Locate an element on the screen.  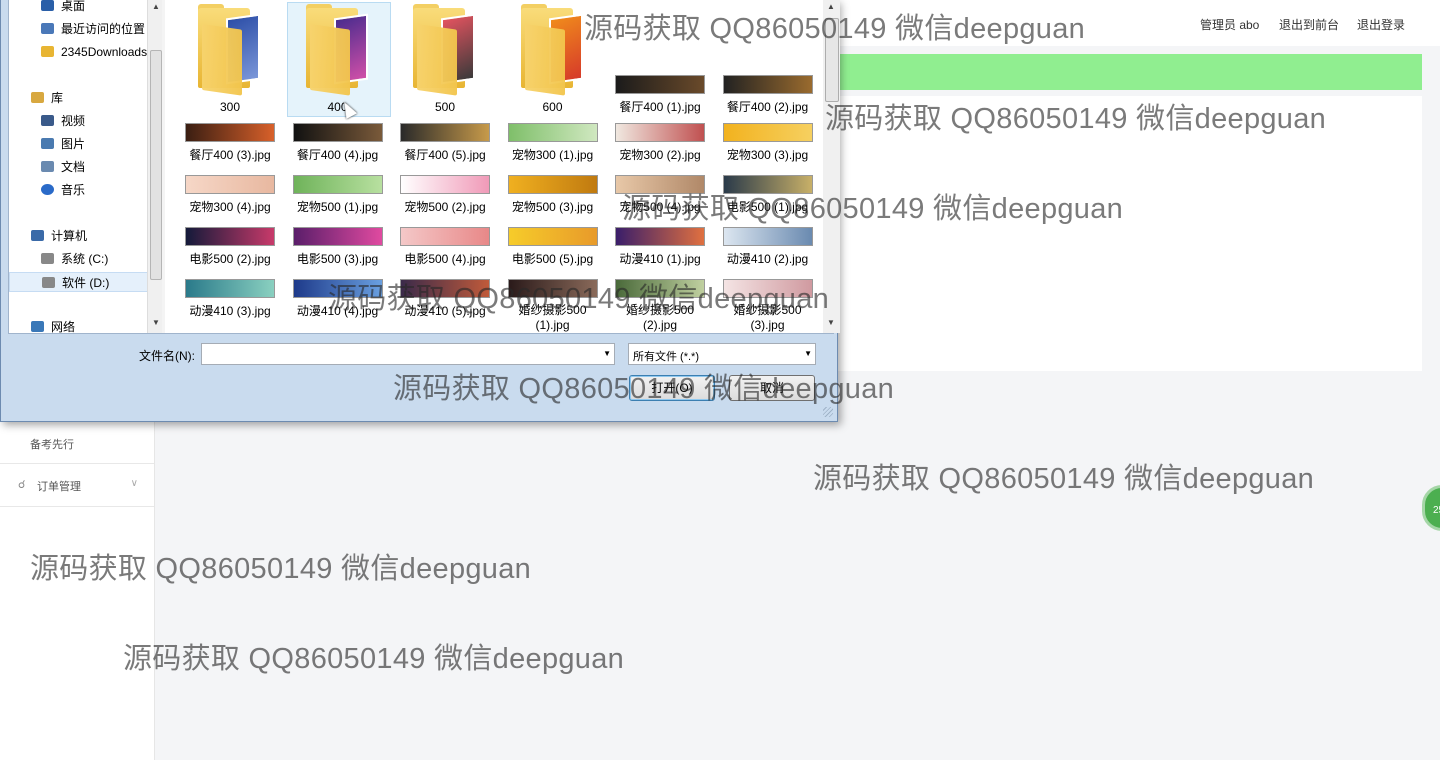
file-name-label: 宠物500 (1).jpg is located at coordinates (337, 207).